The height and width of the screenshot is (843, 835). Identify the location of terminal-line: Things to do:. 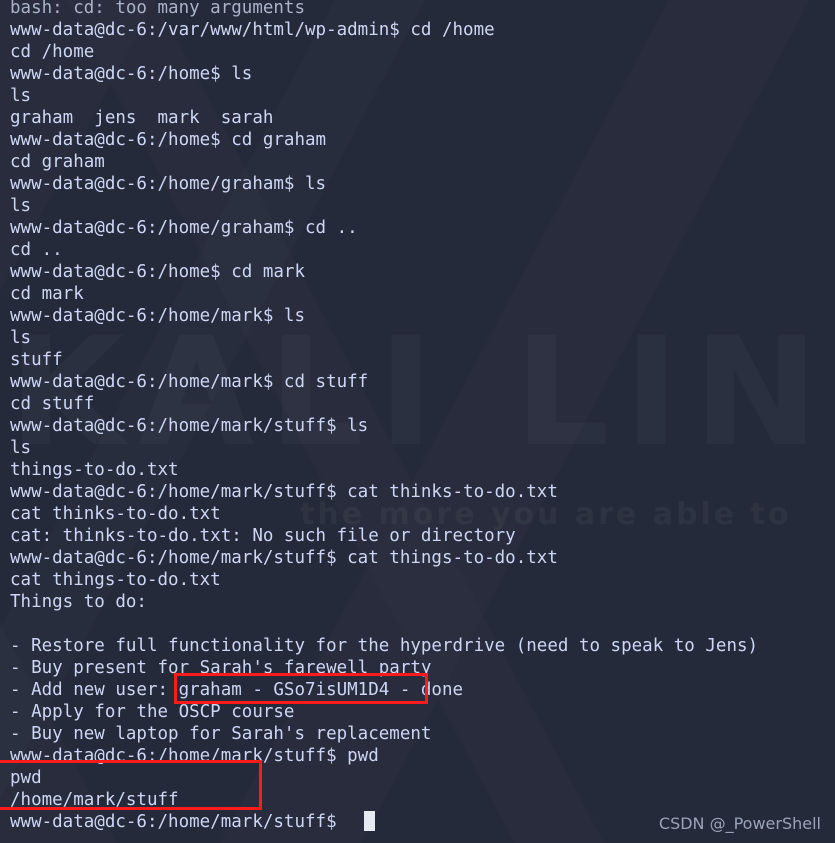
(78, 602).